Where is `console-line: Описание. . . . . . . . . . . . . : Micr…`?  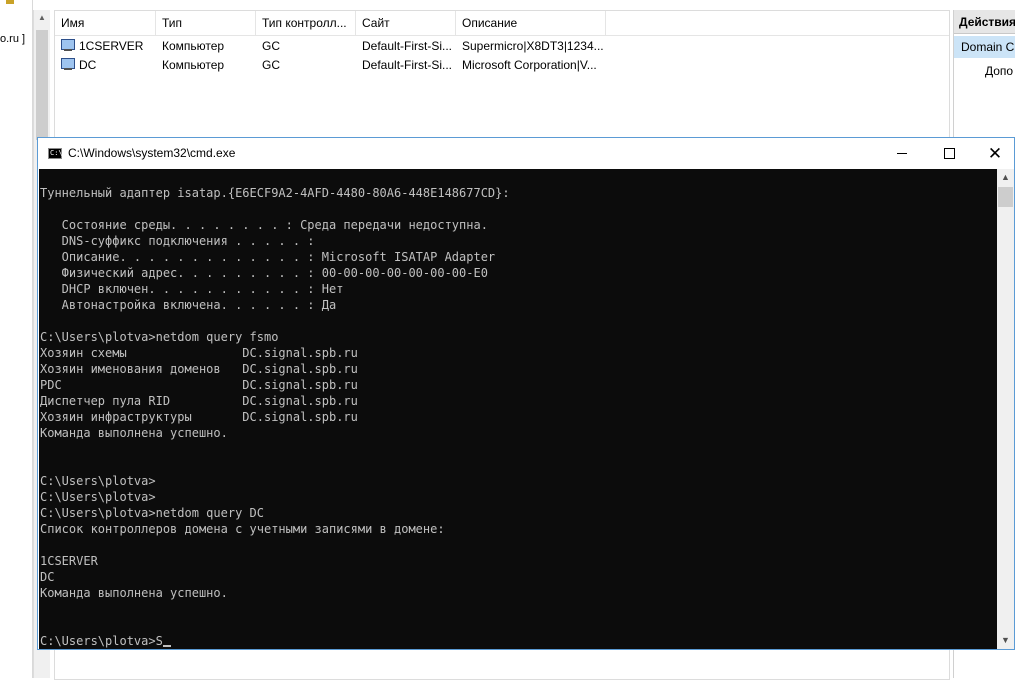 console-line: Описание. . . . . . . . . . . . . : Micr… is located at coordinates (278, 257).